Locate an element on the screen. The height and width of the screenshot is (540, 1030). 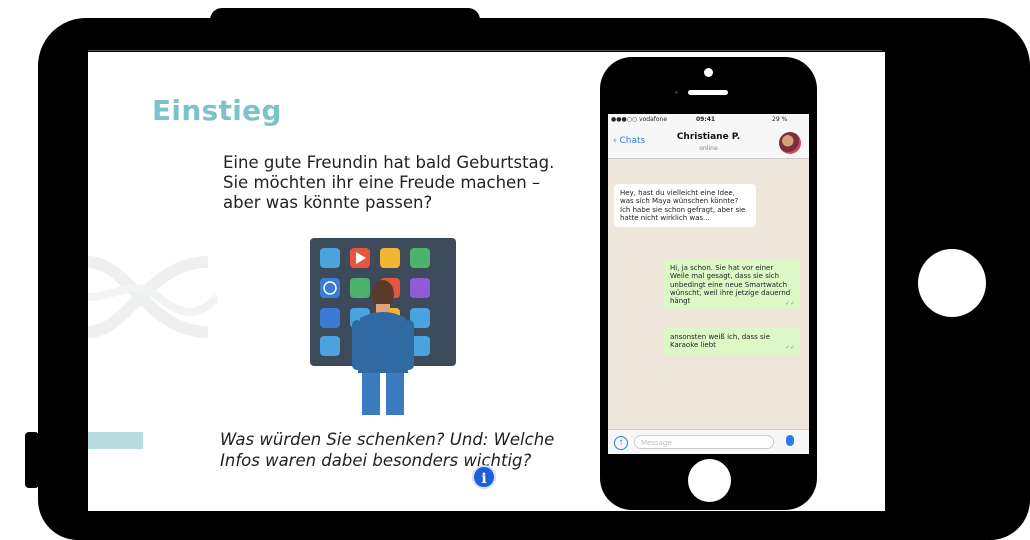
phone-speaker is located at coordinates (708, 92).